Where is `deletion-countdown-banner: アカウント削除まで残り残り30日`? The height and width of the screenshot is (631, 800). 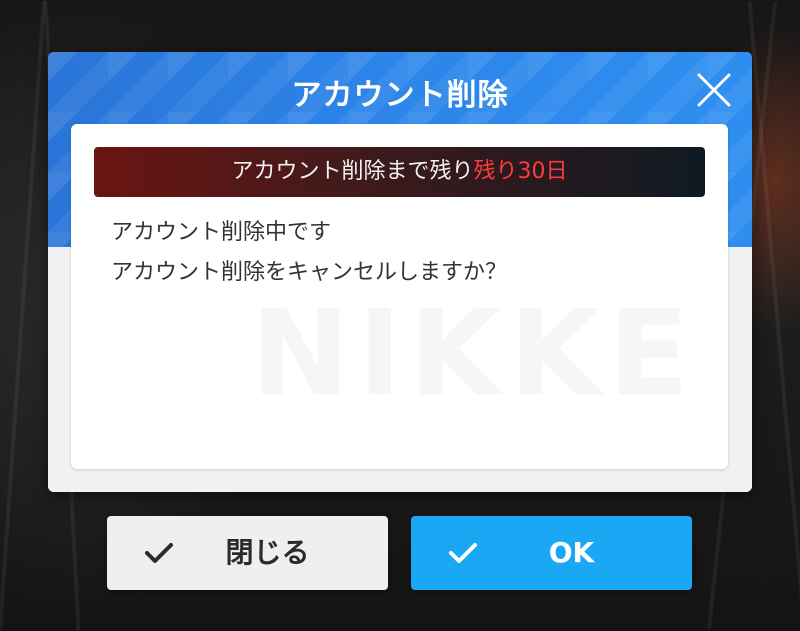
deletion-countdown-banner: アカウント削除まで残り残り30日 is located at coordinates (399, 172).